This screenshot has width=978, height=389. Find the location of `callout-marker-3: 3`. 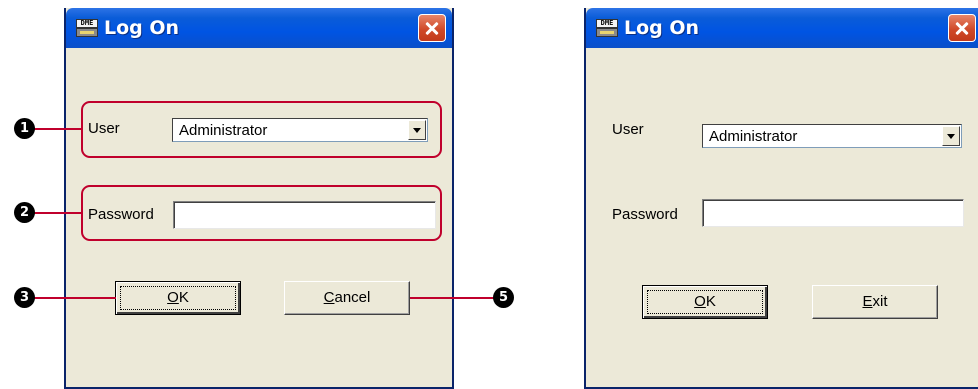

callout-marker-3: 3 is located at coordinates (24, 297).